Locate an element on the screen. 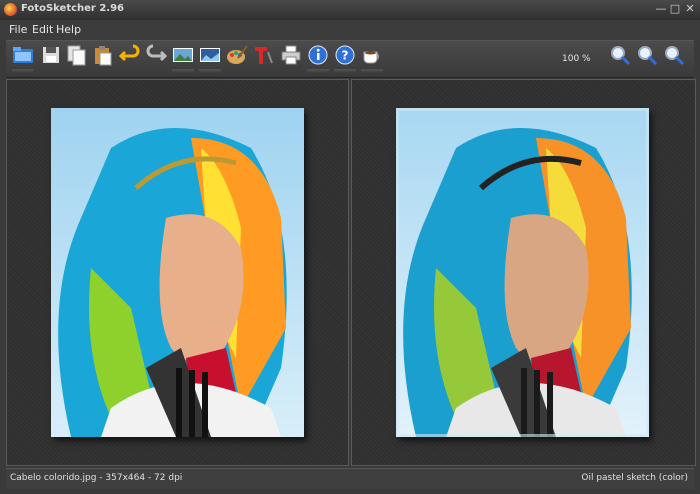 The image size is (700, 494). menu-file: File is located at coordinates (18, 29).